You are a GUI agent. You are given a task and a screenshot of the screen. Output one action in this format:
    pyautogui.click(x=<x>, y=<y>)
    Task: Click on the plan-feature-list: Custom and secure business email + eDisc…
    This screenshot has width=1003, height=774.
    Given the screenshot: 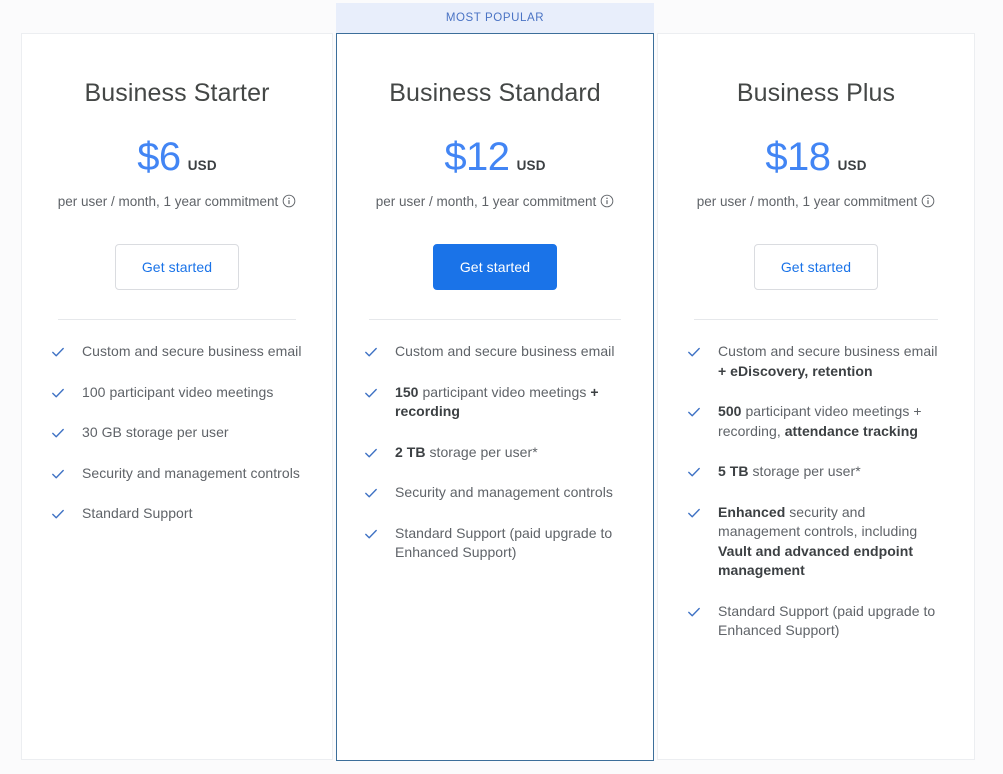 What is the action you would take?
    pyautogui.click(x=816, y=480)
    